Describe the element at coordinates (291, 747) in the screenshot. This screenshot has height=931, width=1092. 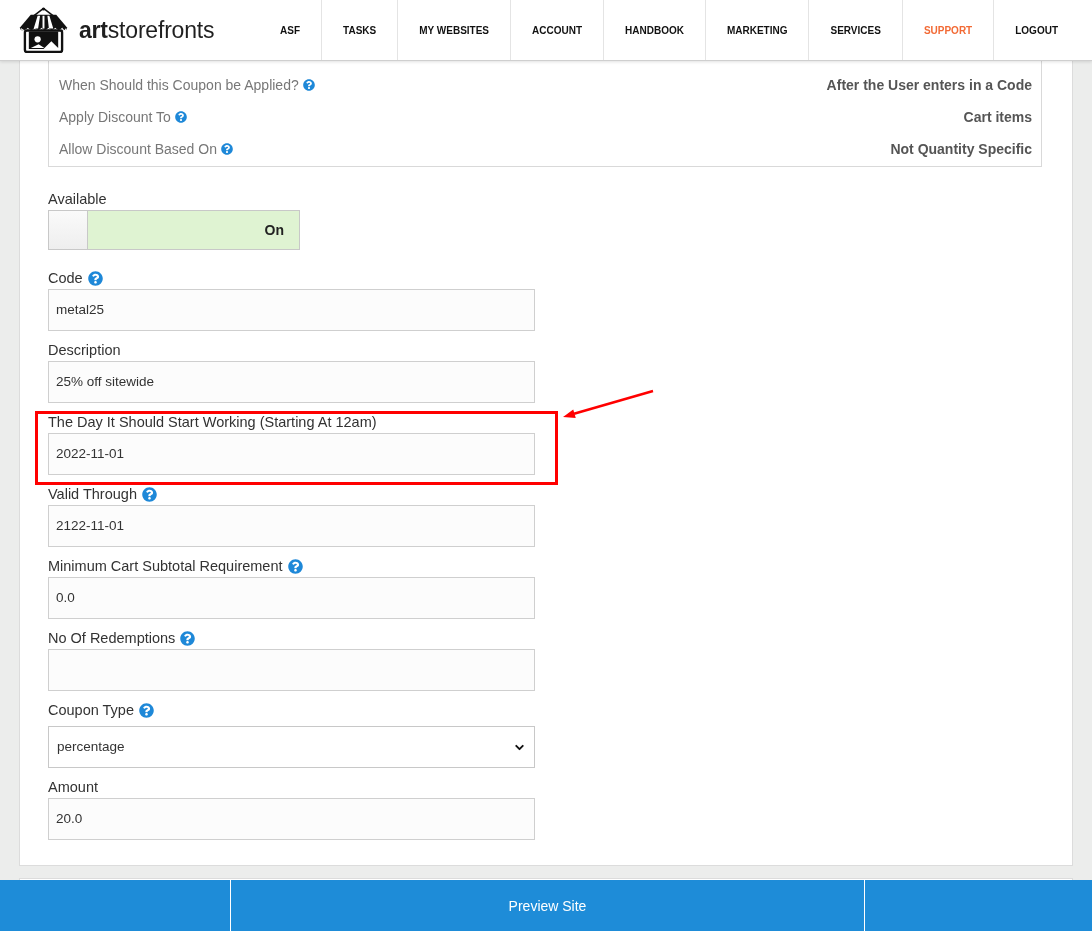
I see `select-field: percentage` at that location.